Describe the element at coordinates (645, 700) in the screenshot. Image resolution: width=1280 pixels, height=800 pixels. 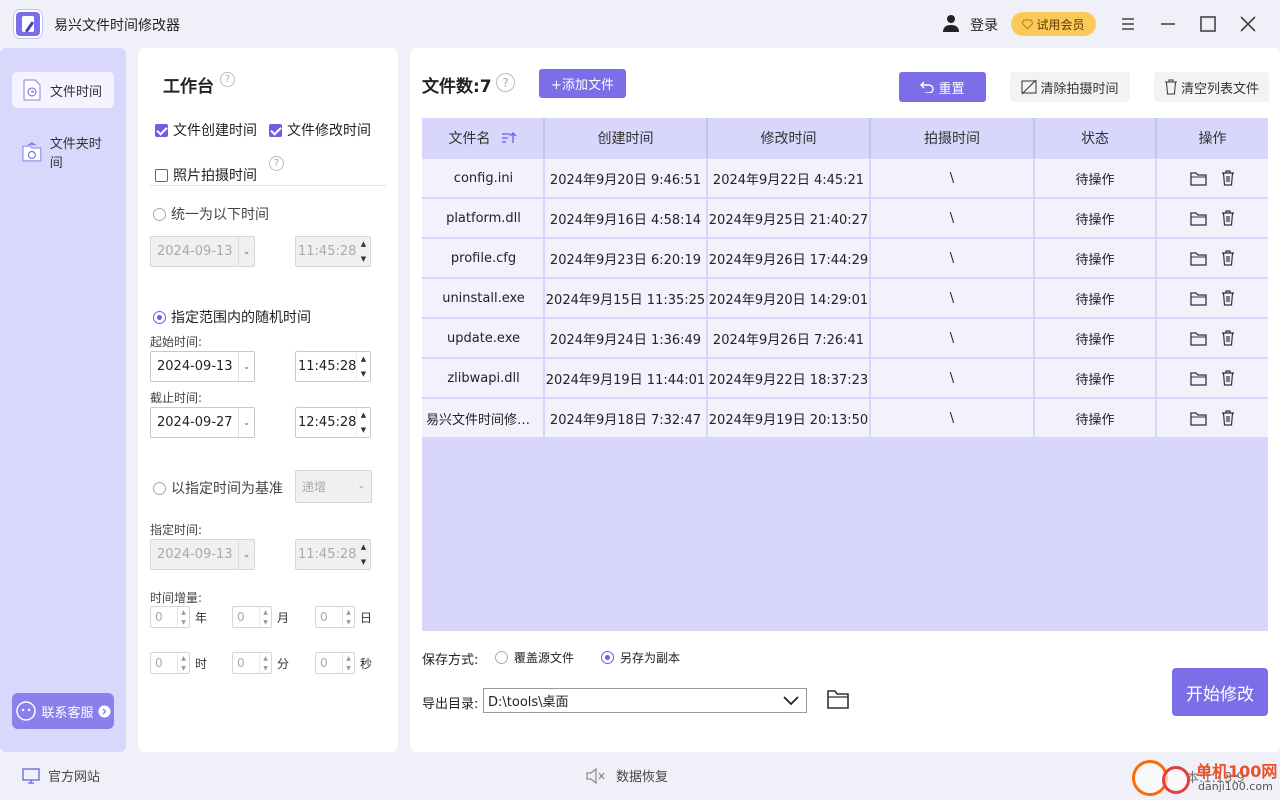
I see `export-dir-select: D:\tools\桌面` at that location.